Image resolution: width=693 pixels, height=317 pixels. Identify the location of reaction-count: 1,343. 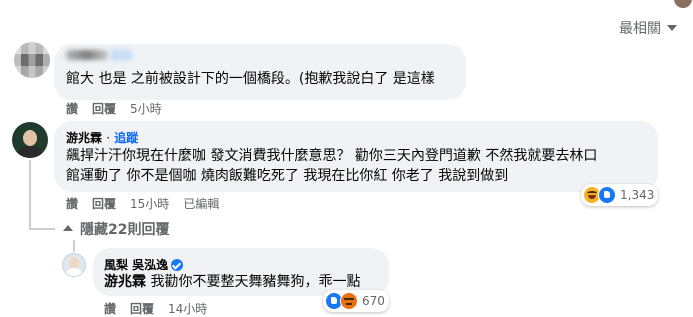
(637, 195).